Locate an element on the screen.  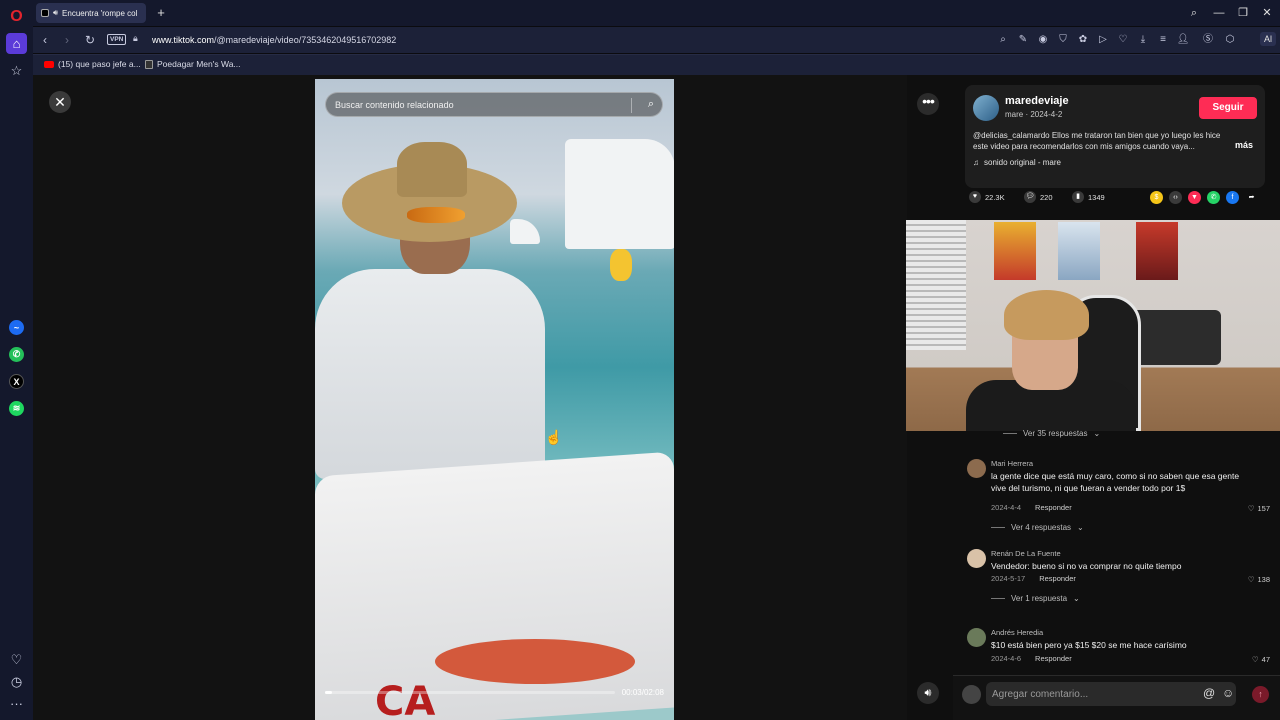
new-tab-button: + is located at coordinates (161, 13).